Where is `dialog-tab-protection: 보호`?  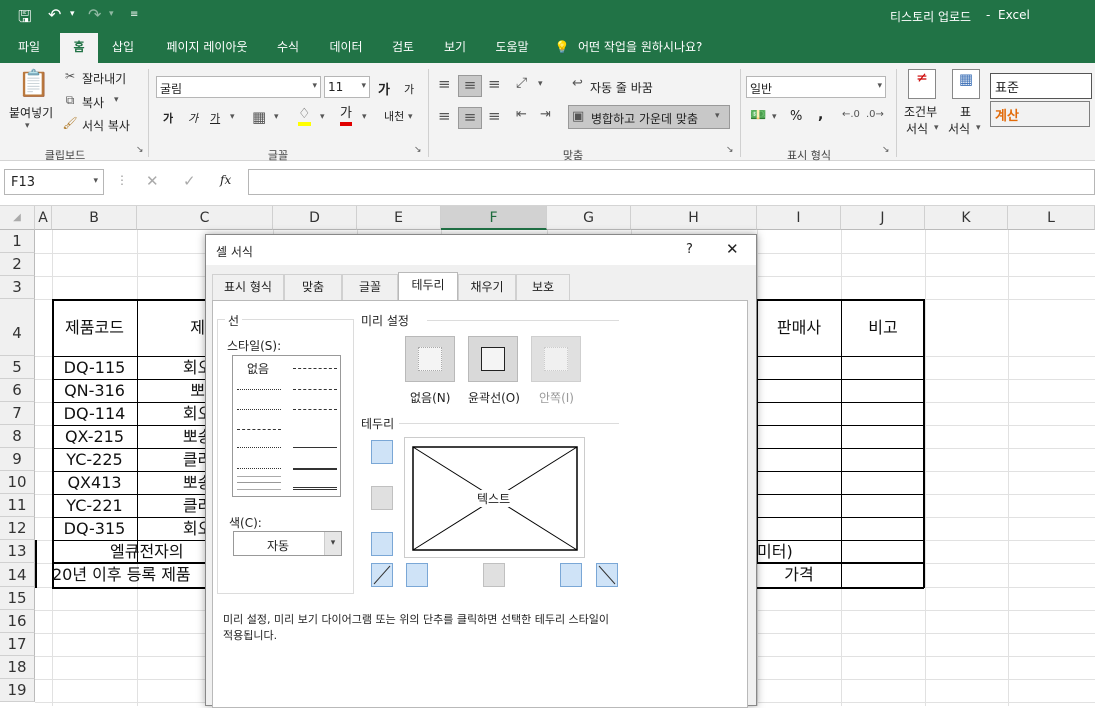
dialog-tab-protection: 보호 is located at coordinates (543, 287).